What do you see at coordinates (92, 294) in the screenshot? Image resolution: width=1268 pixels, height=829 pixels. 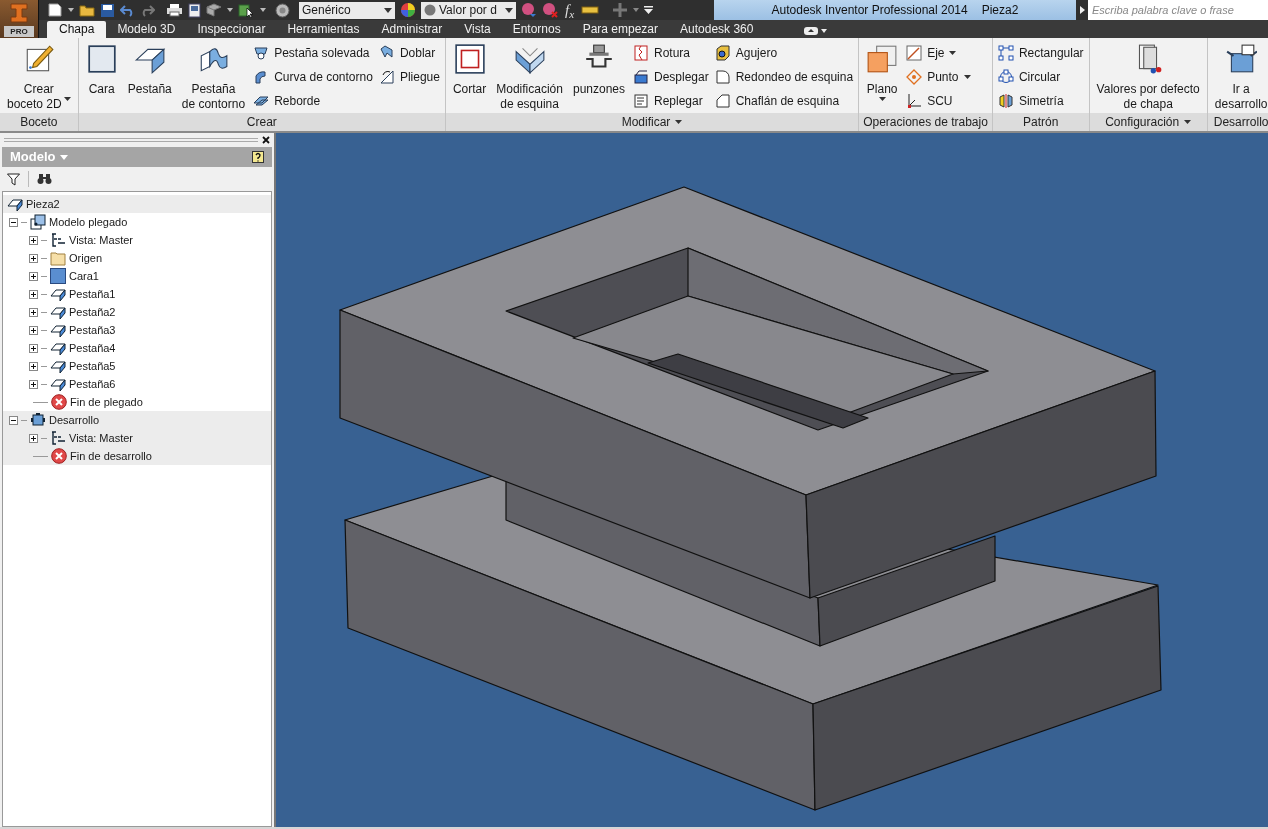 I see `tree-item: Pestaña1` at bounding box center [92, 294].